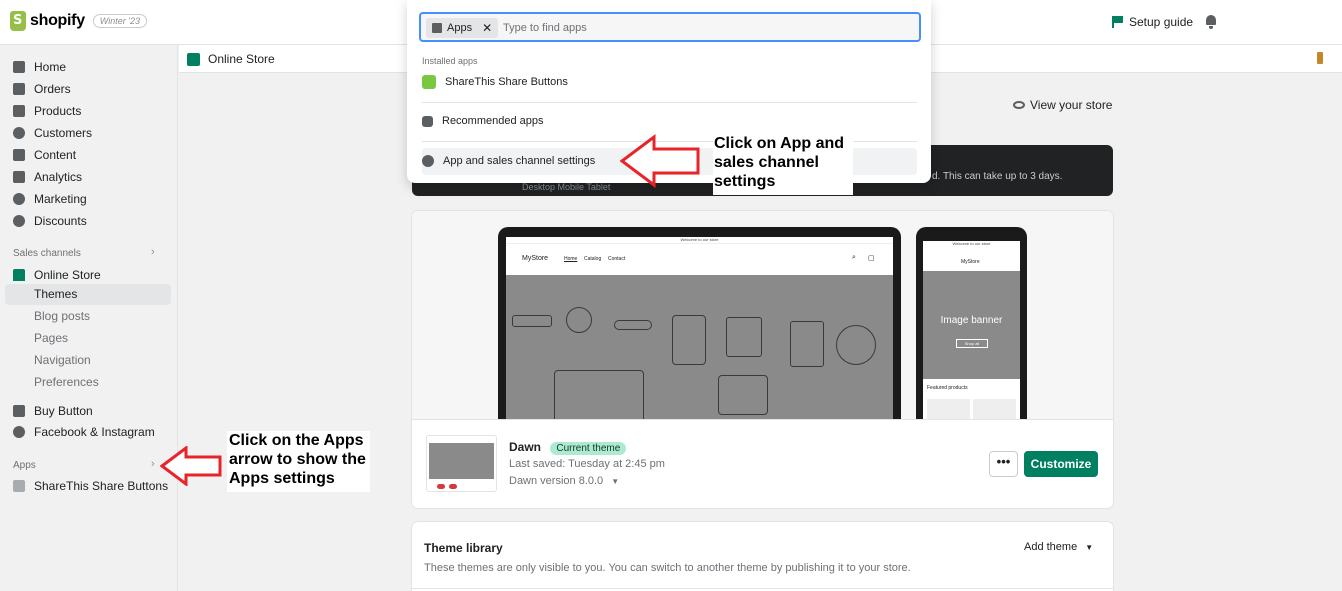  Describe the element at coordinates (51, 338) in the screenshot. I see `sidebar-subitem-pages: Pages` at that location.